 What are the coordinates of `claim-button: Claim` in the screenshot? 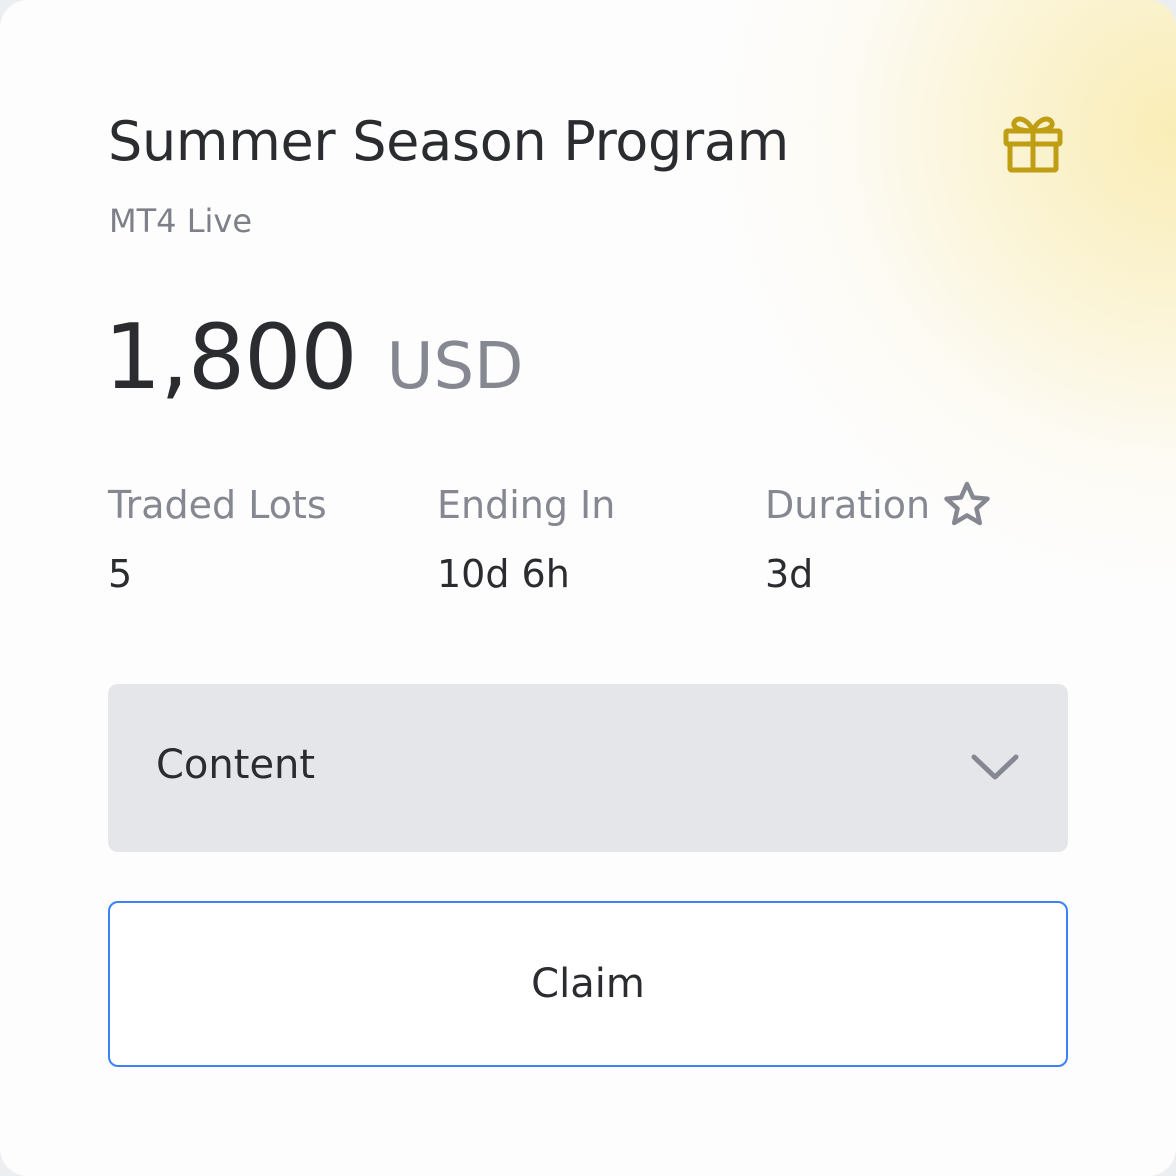 It's located at (588, 984).